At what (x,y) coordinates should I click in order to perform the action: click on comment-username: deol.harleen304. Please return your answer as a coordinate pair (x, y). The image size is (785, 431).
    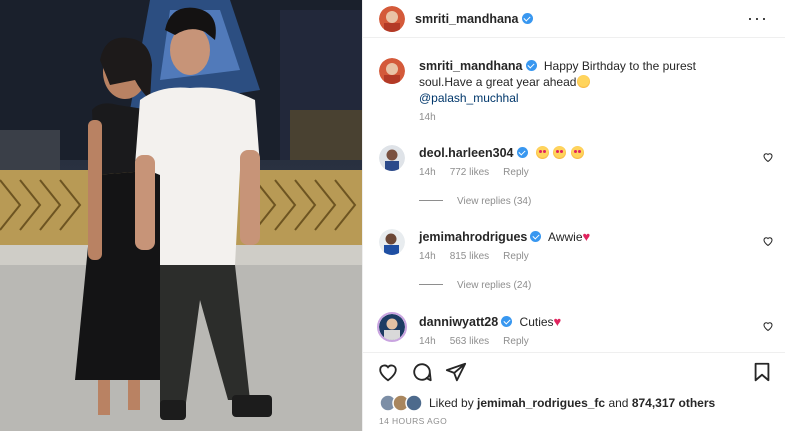
    Looking at the image, I should click on (473, 153).